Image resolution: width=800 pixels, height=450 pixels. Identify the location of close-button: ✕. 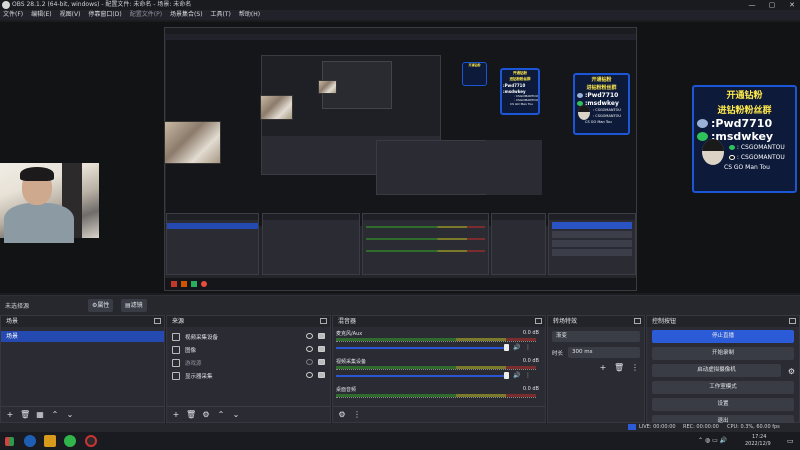
(792, 5).